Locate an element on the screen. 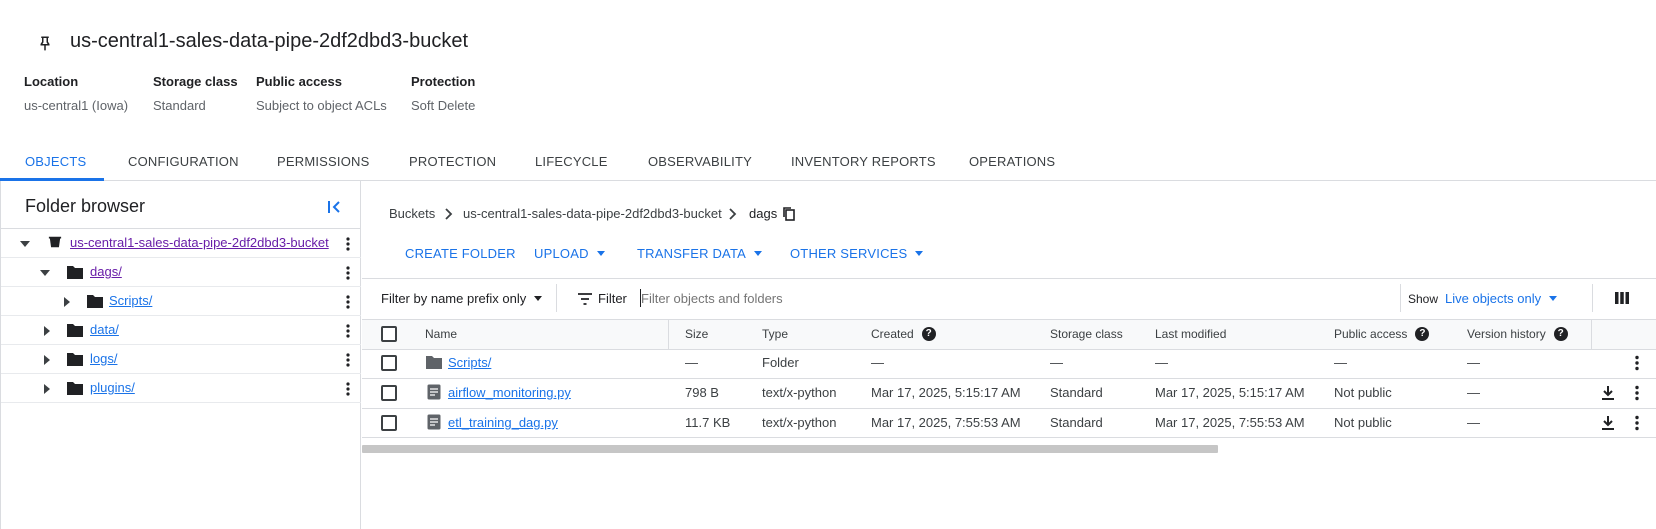 The image size is (1656, 529). public-access-label: Public access is located at coordinates (299, 81).